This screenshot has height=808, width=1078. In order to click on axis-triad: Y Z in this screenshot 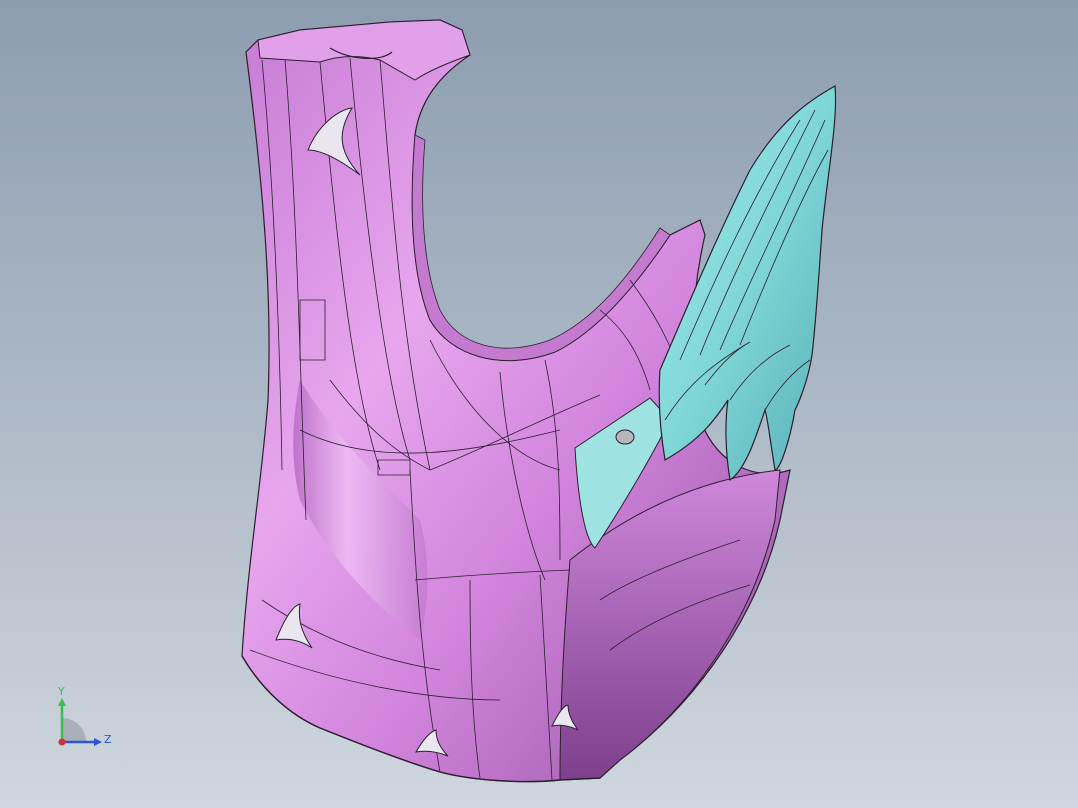, I will do `click(88, 719)`.